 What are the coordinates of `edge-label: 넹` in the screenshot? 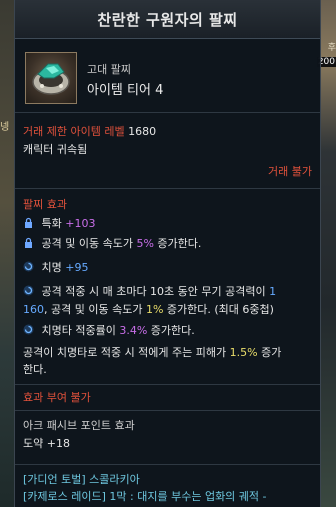 It's located at (5, 127).